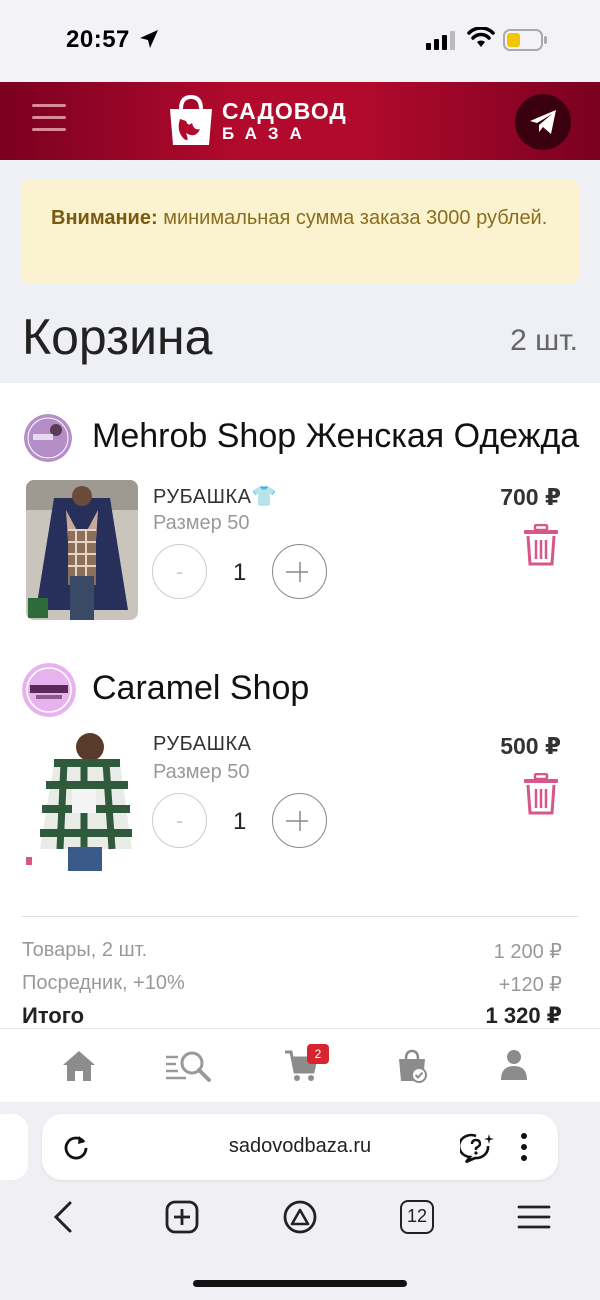 The image size is (600, 1300). What do you see at coordinates (300, 1147) in the screenshot?
I see `address-bar: sadovodbaza.ru` at bounding box center [300, 1147].